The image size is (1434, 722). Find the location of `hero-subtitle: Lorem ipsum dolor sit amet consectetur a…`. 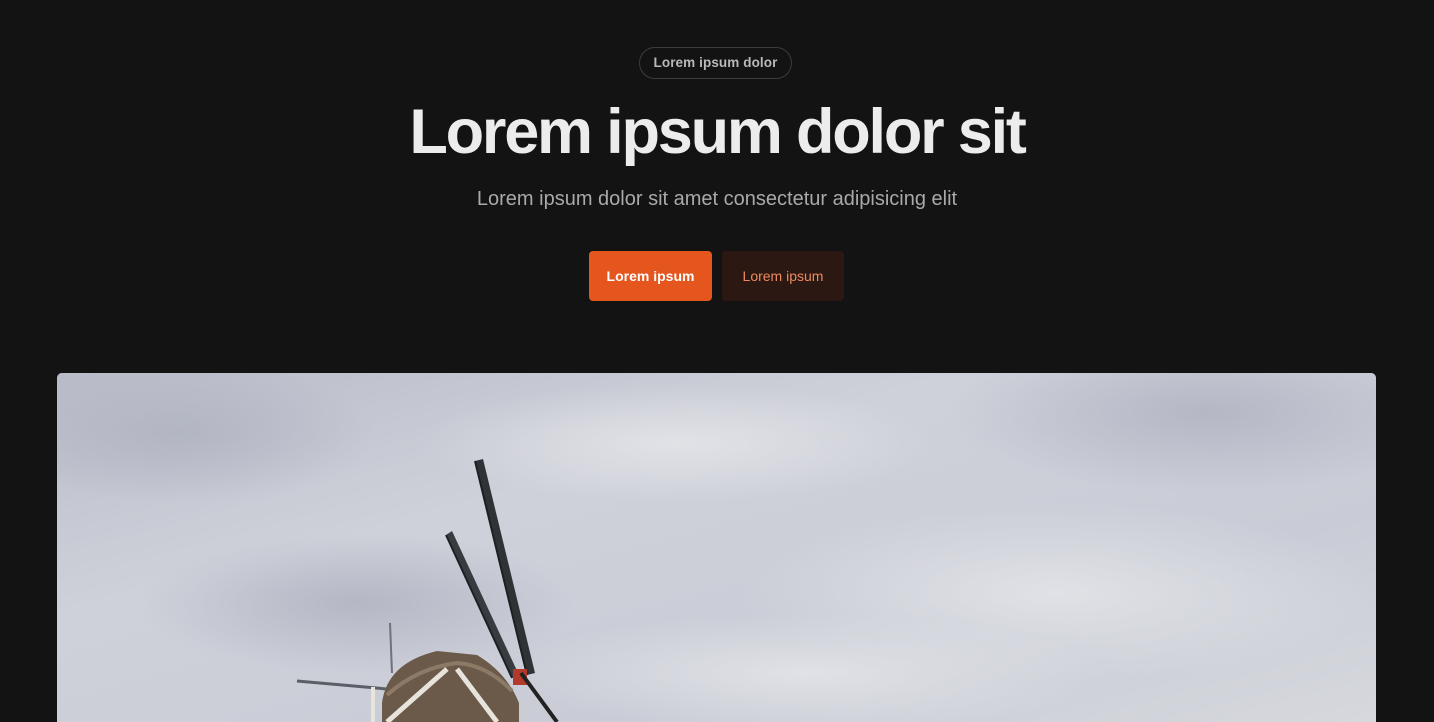

hero-subtitle: Lorem ipsum dolor sit amet consectetur a… is located at coordinates (717, 199).